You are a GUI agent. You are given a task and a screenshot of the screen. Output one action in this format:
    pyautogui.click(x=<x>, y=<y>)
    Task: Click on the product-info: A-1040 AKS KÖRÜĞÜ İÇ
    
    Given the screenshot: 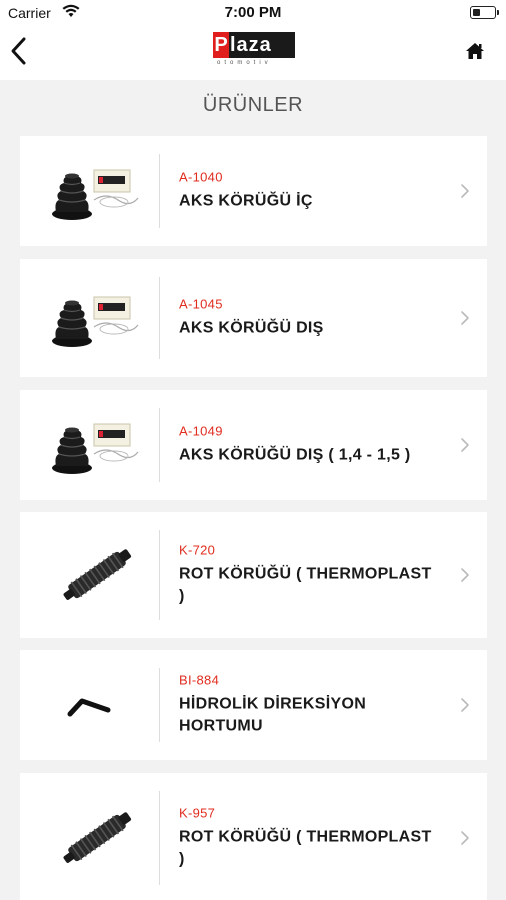 What is the action you would take?
    pyautogui.click(x=310, y=191)
    